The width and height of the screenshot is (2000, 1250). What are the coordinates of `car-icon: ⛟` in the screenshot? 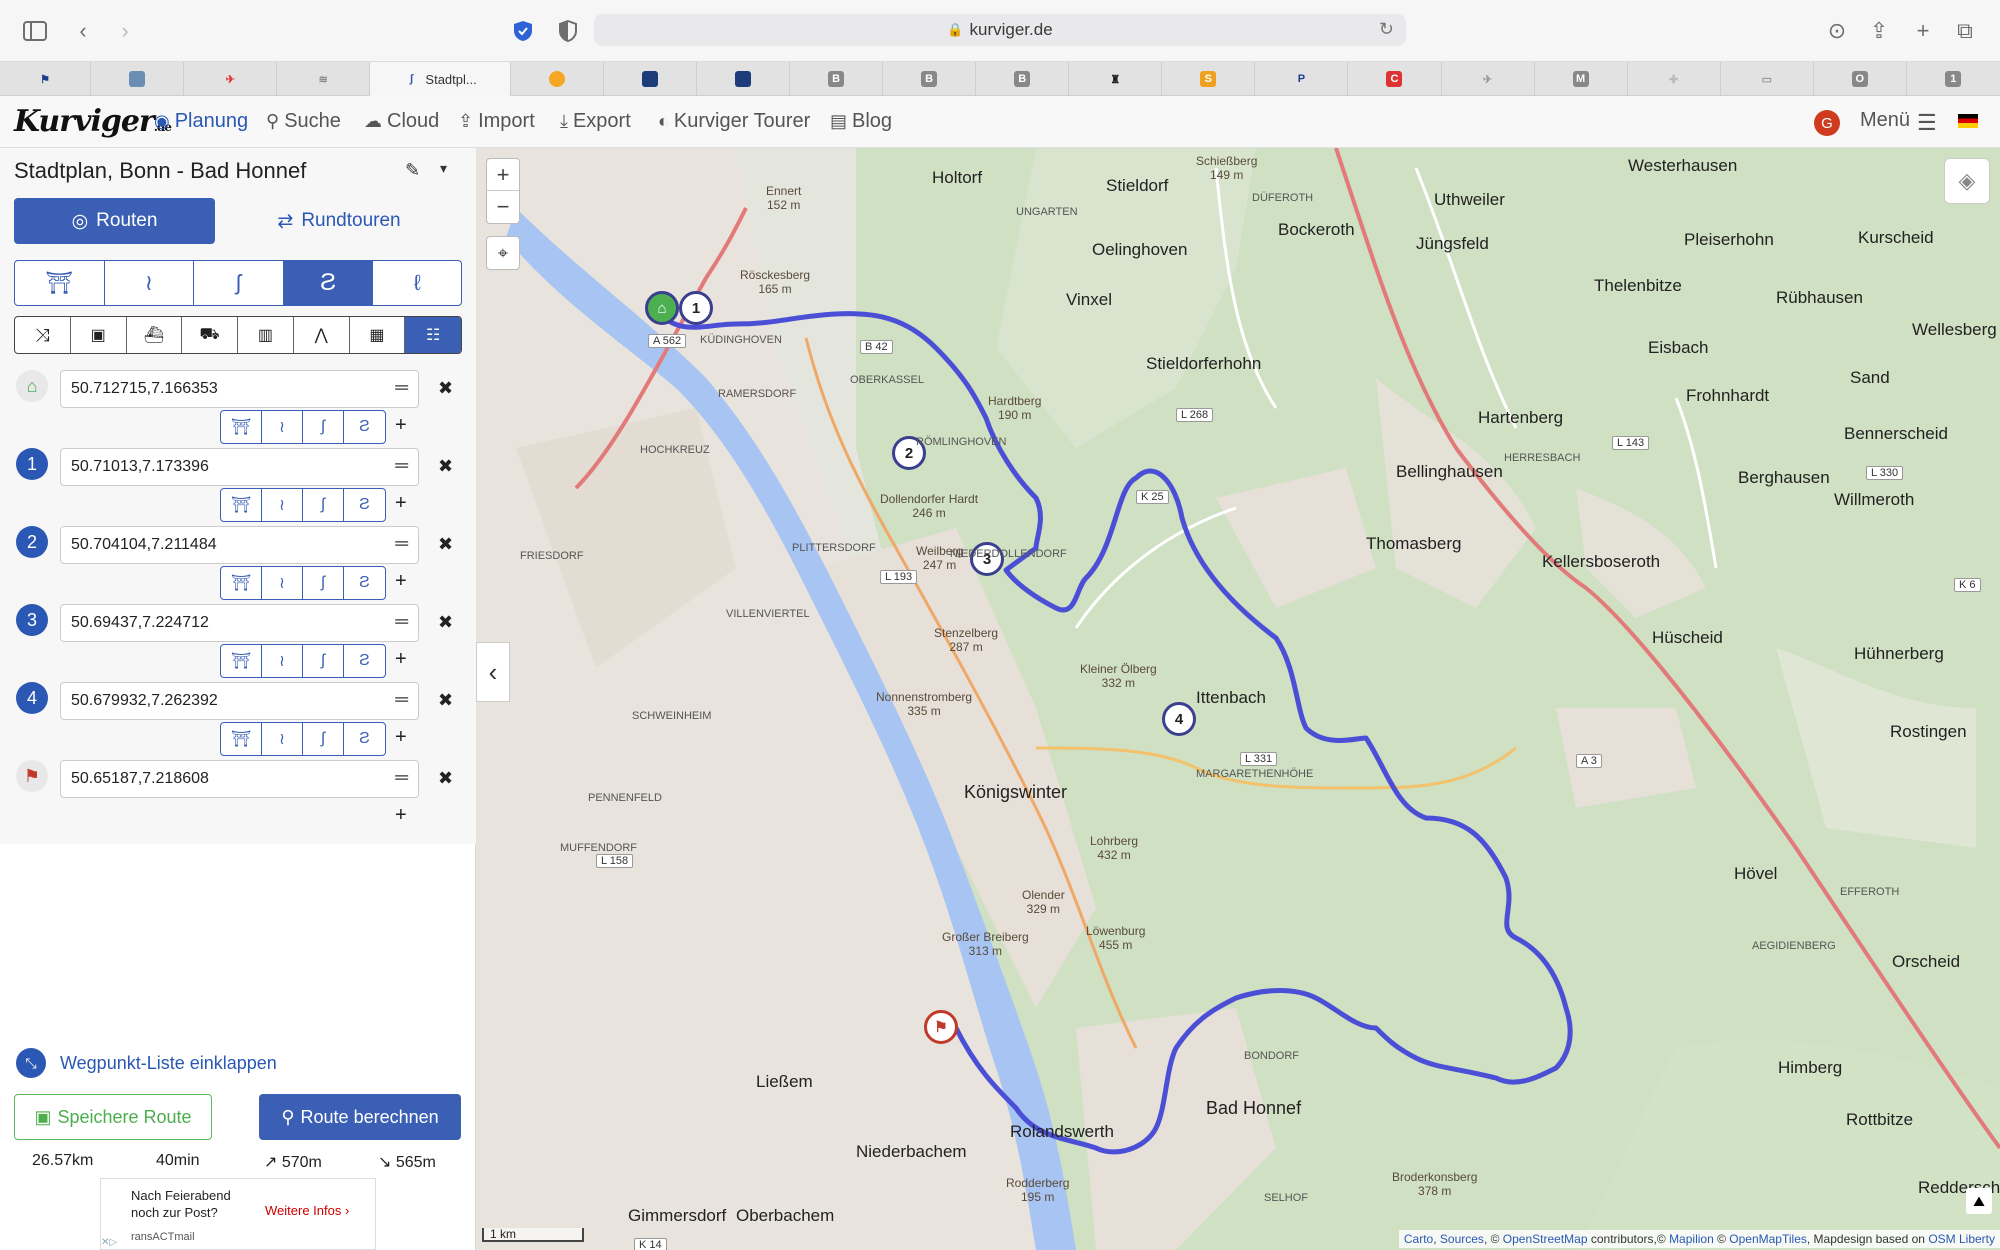 It's located at (210, 335).